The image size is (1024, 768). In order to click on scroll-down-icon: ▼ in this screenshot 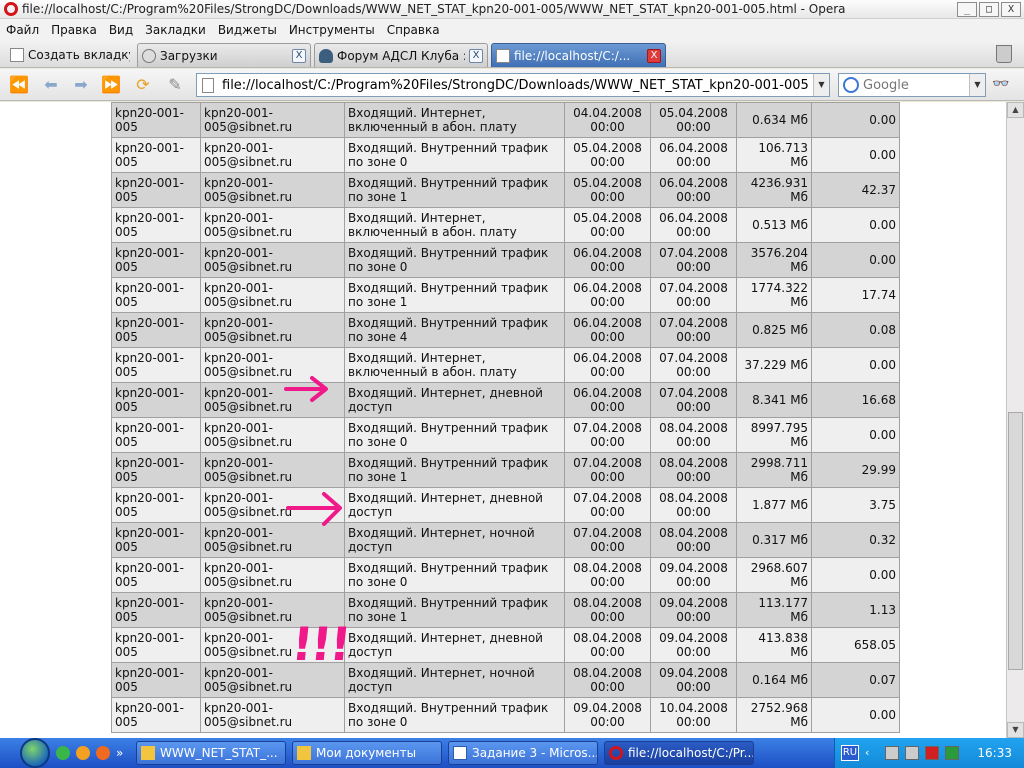, I will do `click(1015, 730)`.